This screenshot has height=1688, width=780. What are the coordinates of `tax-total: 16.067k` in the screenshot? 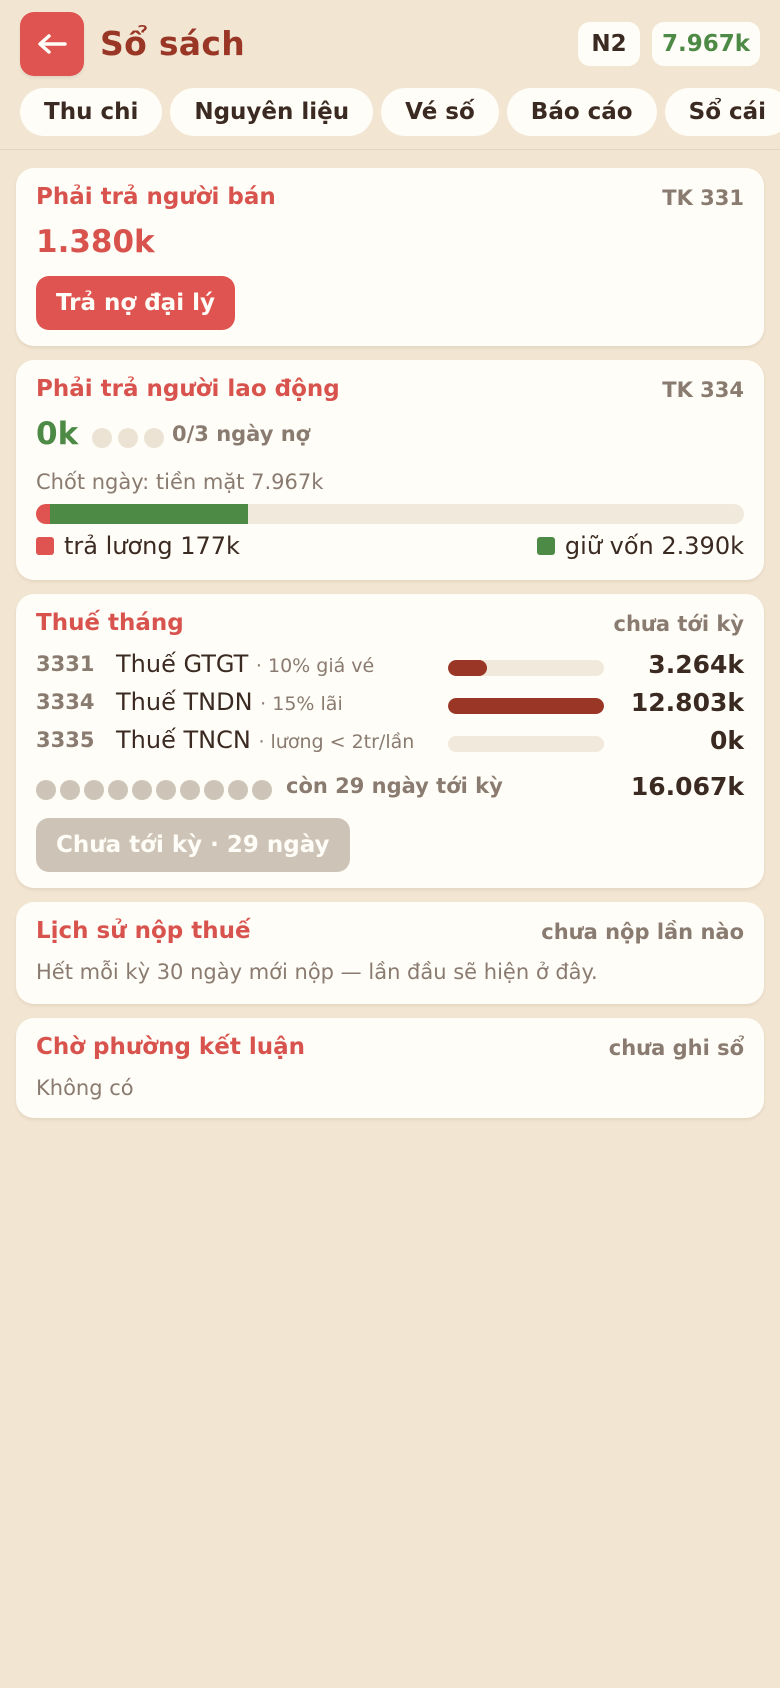 It's located at (687, 786).